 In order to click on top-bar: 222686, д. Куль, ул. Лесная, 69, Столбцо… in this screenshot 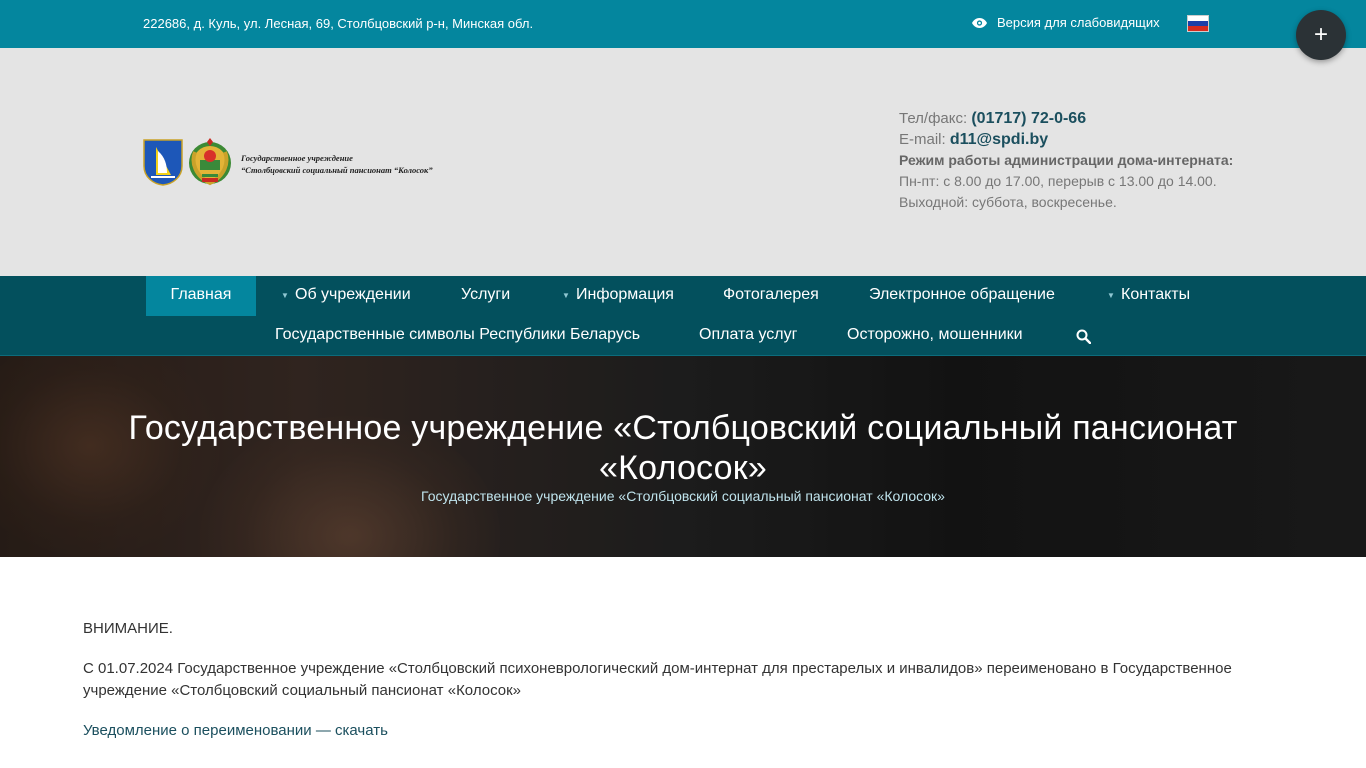, I will do `click(683, 24)`.